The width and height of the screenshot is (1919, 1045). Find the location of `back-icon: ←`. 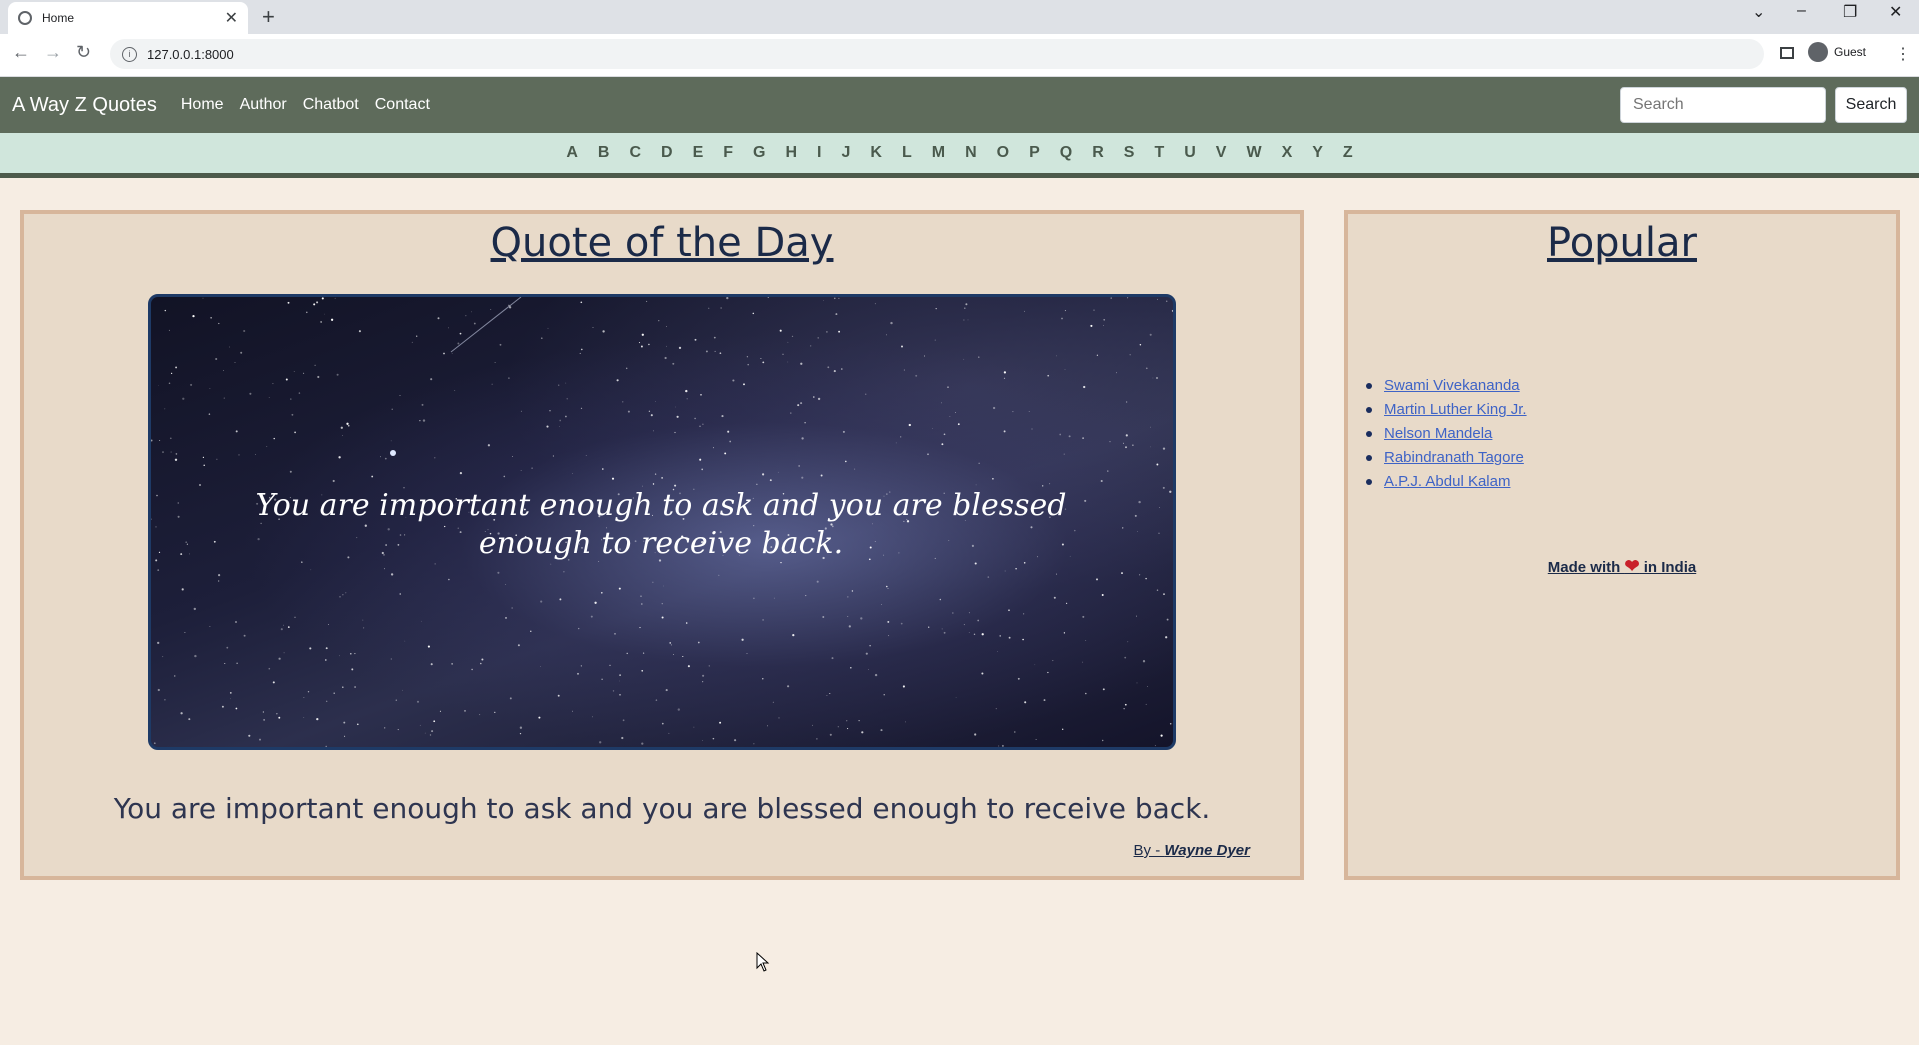

back-icon: ← is located at coordinates (21, 52).